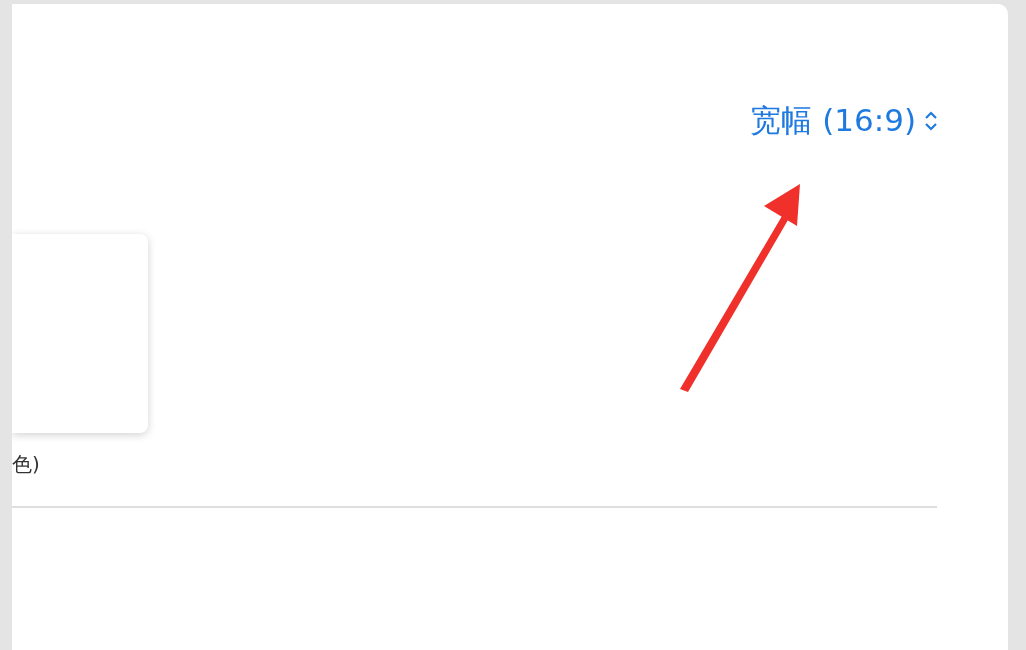  What do you see at coordinates (80, 333) in the screenshot?
I see `theme-thumbnail-card` at bounding box center [80, 333].